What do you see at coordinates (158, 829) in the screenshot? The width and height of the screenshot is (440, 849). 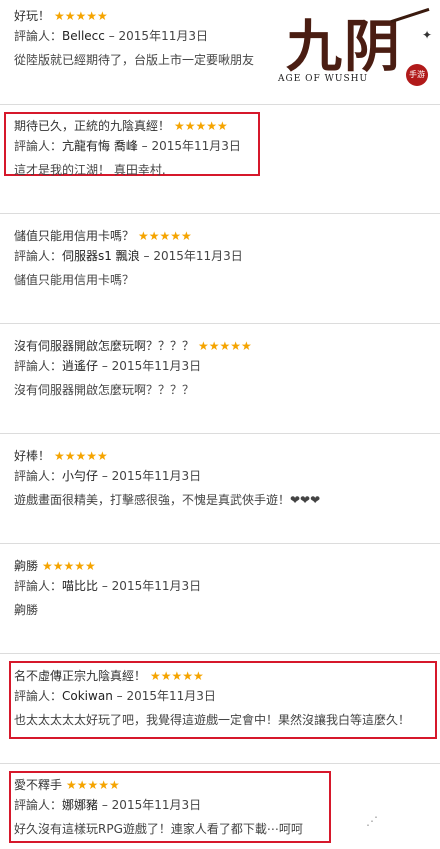 I see `review-body: 好久沒有這樣玩RPG遊戲了！連家人看了都下載⋯呵呵` at bounding box center [158, 829].